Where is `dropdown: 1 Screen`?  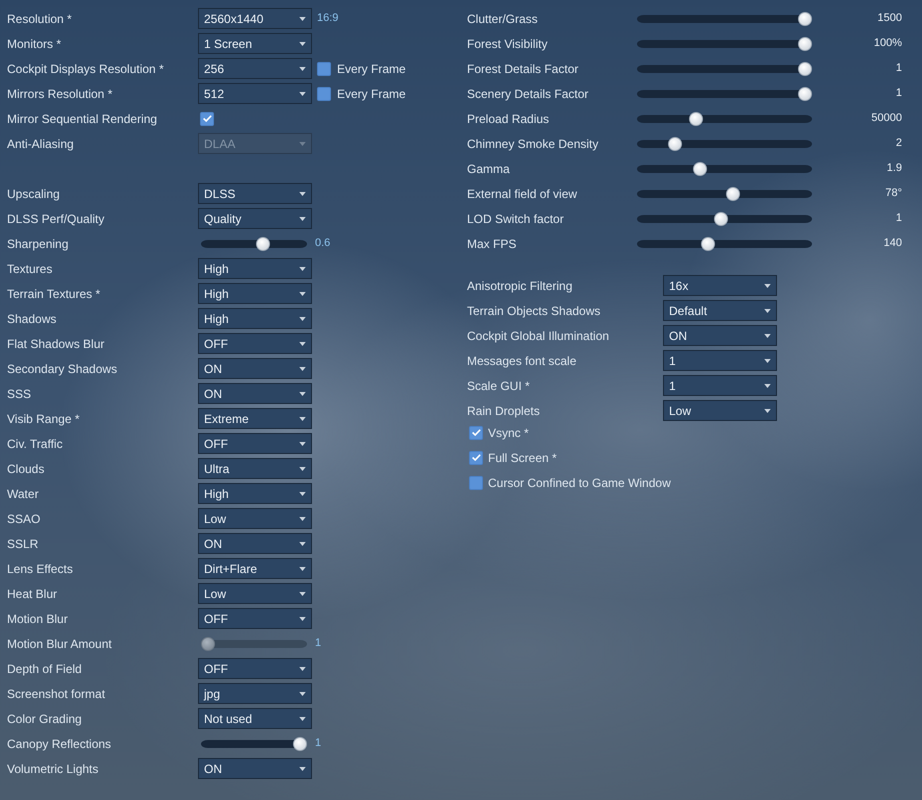
dropdown: 1 Screen is located at coordinates (255, 43).